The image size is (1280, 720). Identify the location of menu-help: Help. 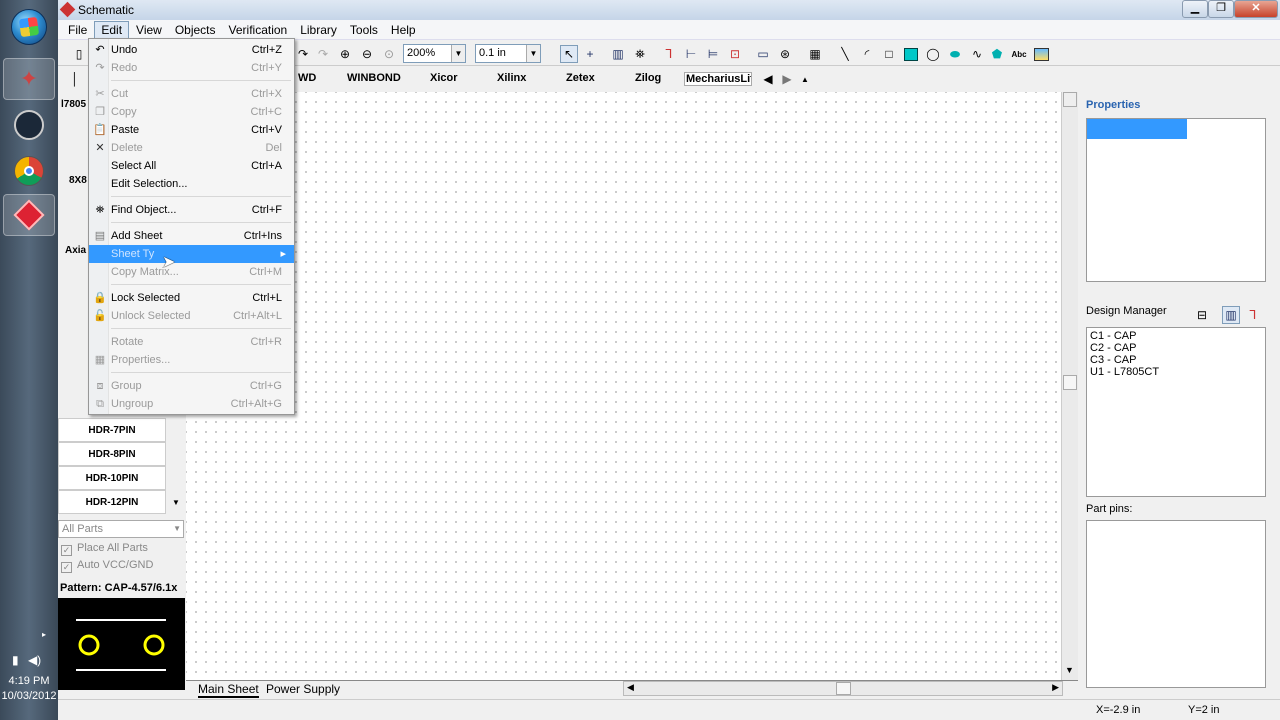
(403, 30).